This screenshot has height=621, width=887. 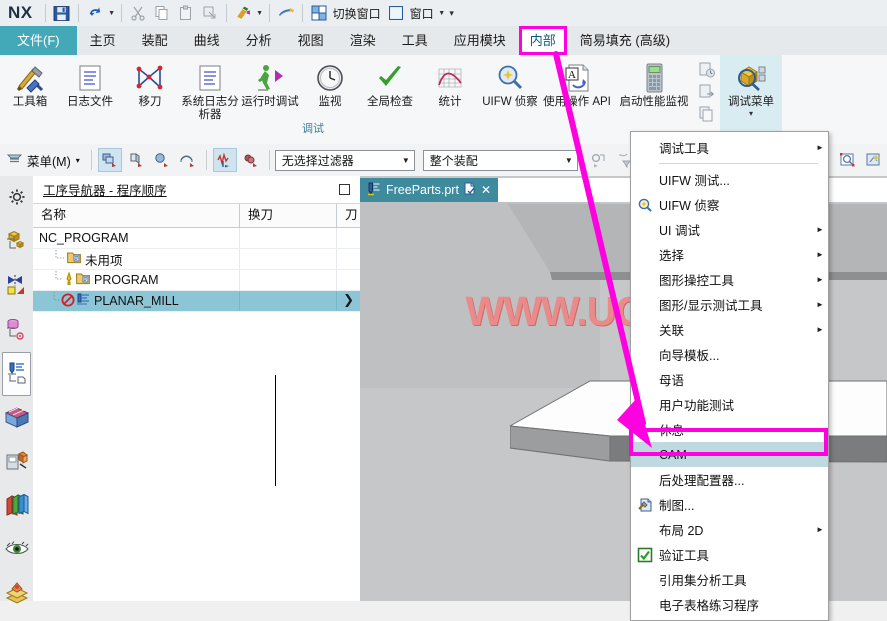 I want to click on ribbon-button-statistics: 统计, so click(x=450, y=82).